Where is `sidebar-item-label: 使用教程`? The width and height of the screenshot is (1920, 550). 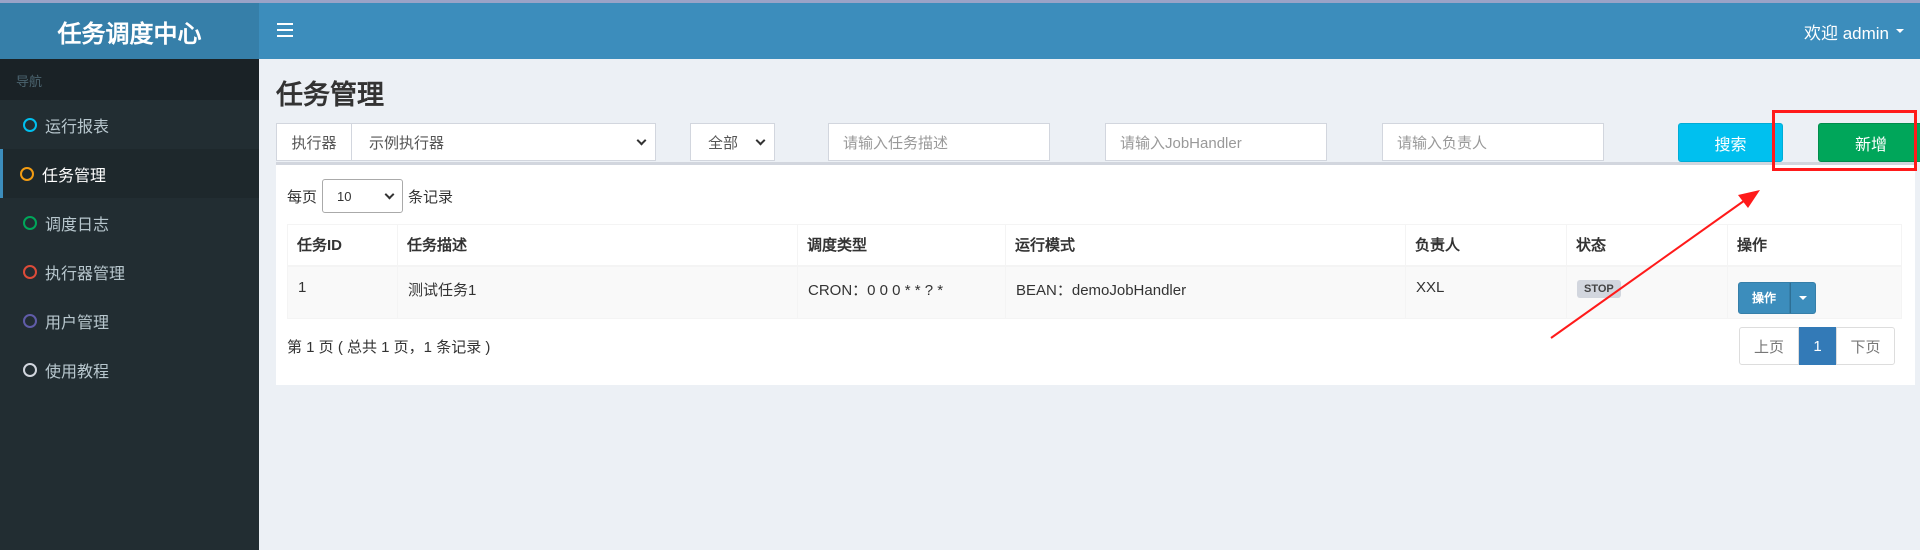 sidebar-item-label: 使用教程 is located at coordinates (77, 372).